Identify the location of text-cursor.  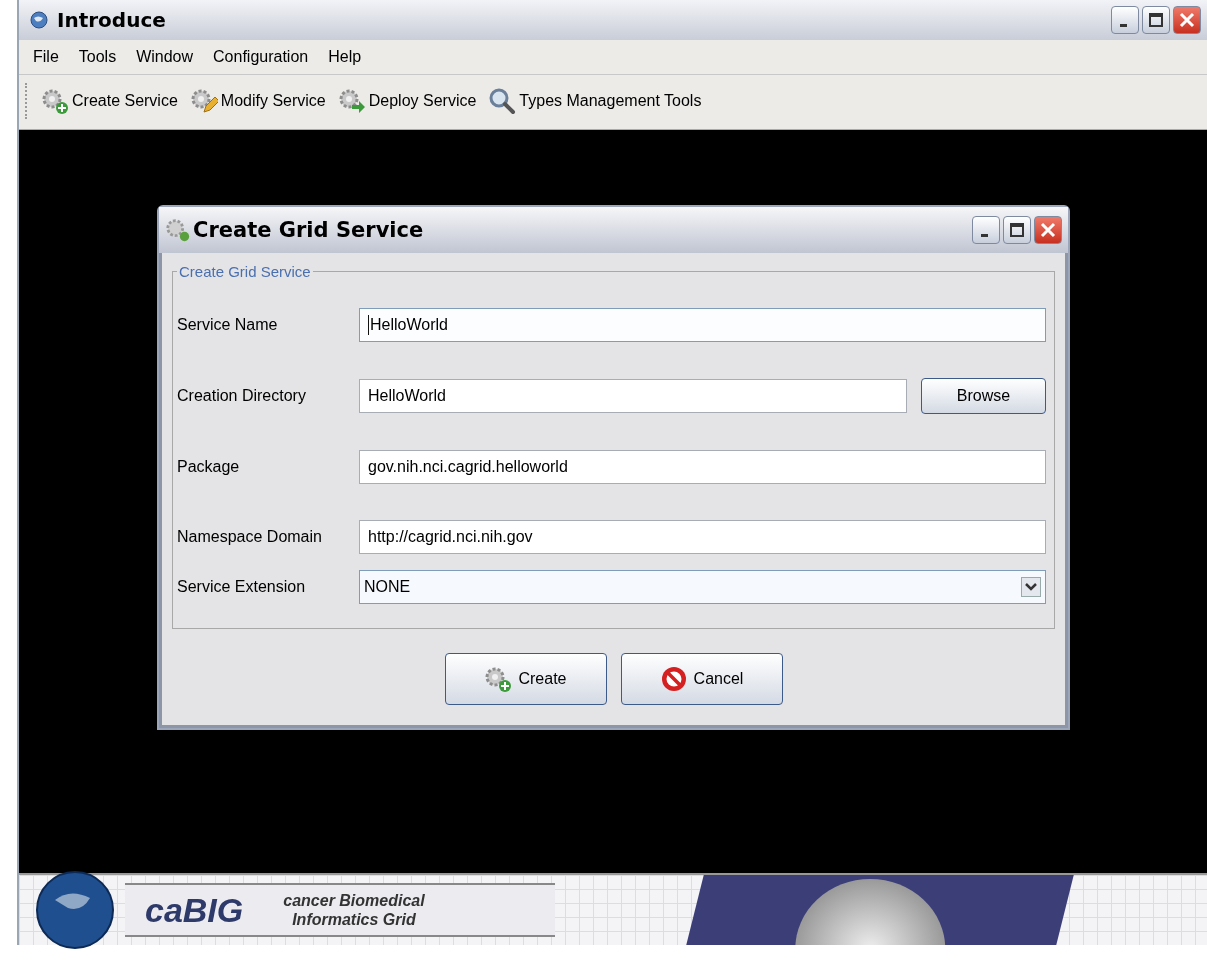
(368, 325).